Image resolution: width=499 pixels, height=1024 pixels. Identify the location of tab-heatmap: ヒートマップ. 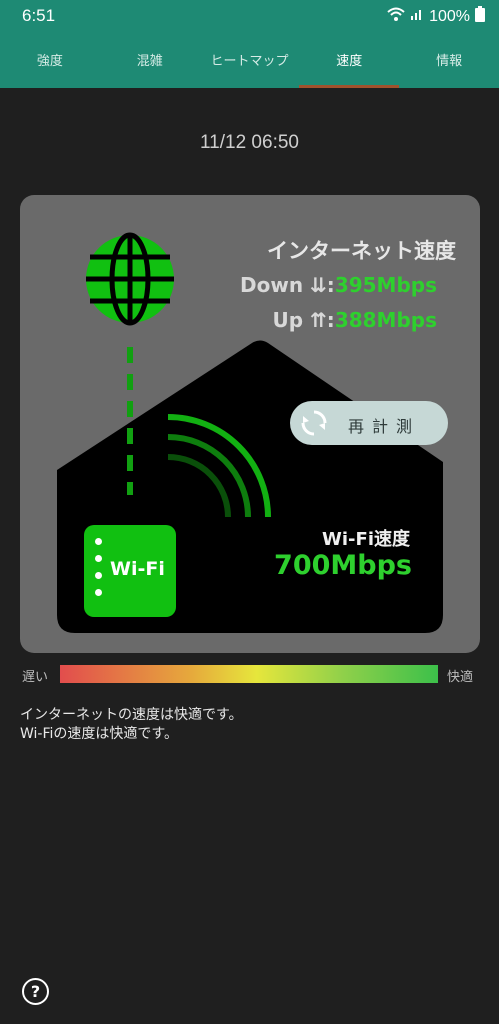
(250, 59).